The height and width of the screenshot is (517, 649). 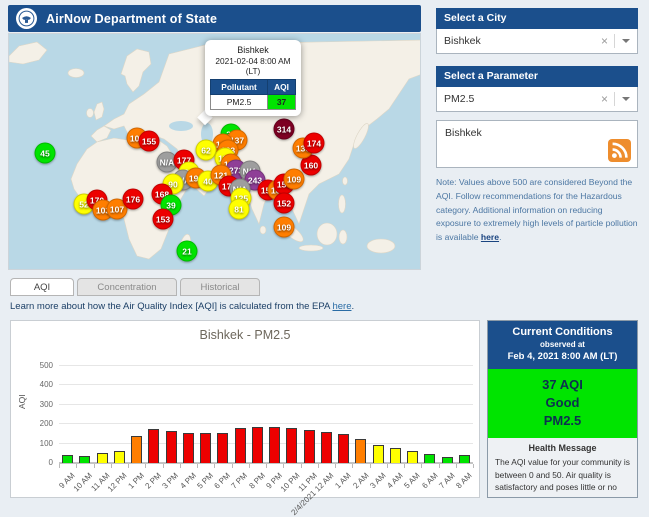 What do you see at coordinates (239, 209) in the screenshot?
I see `map-marker: 81` at bounding box center [239, 209].